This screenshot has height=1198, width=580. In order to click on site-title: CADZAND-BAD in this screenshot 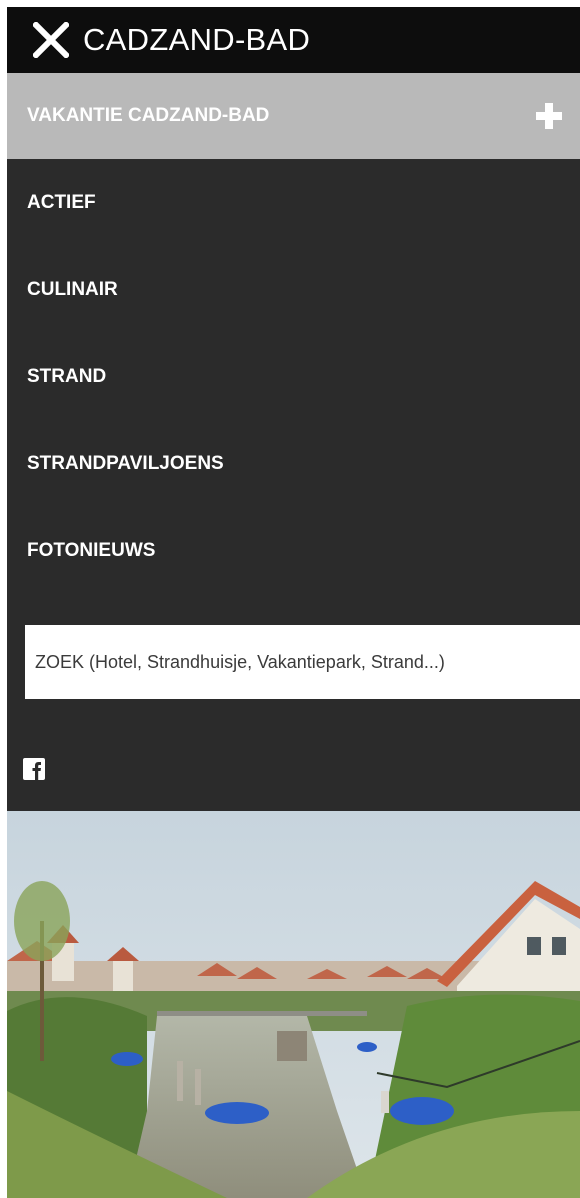, I will do `click(197, 39)`.